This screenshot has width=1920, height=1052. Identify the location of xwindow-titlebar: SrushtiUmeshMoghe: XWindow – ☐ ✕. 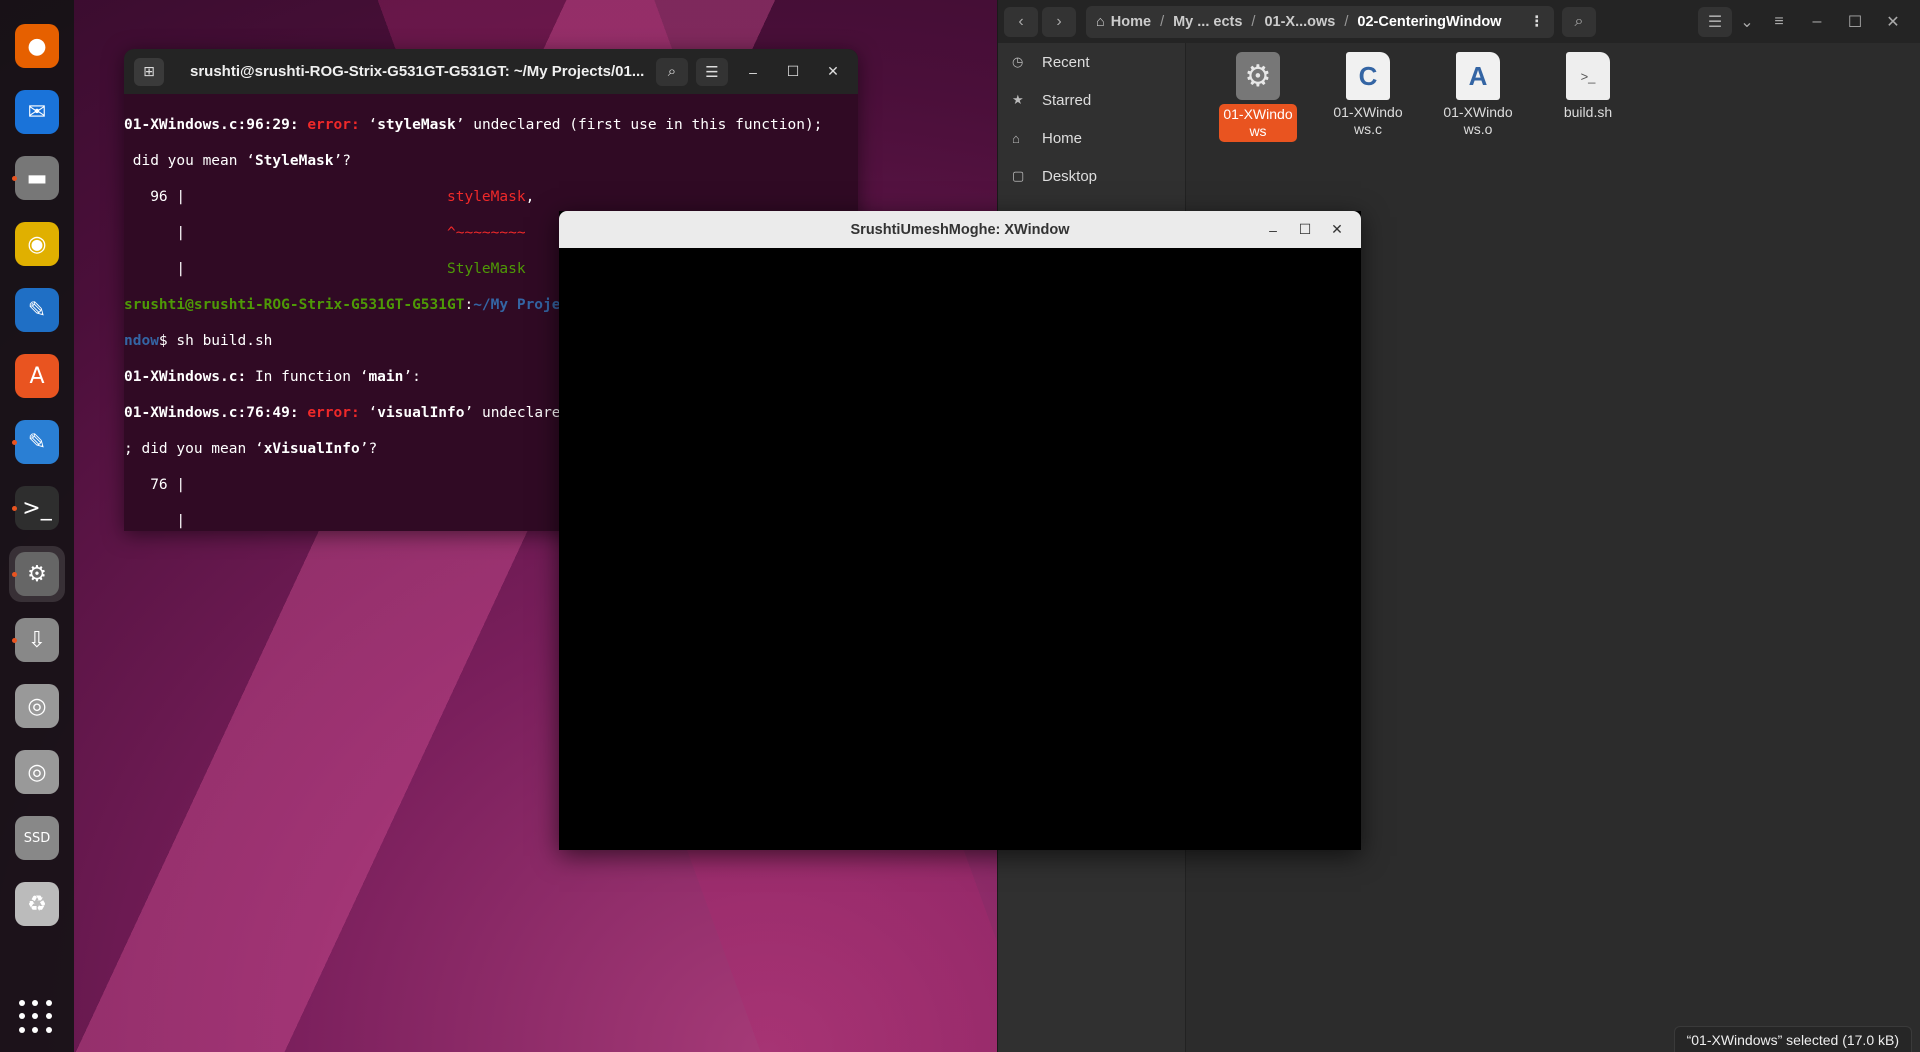
(960, 229).